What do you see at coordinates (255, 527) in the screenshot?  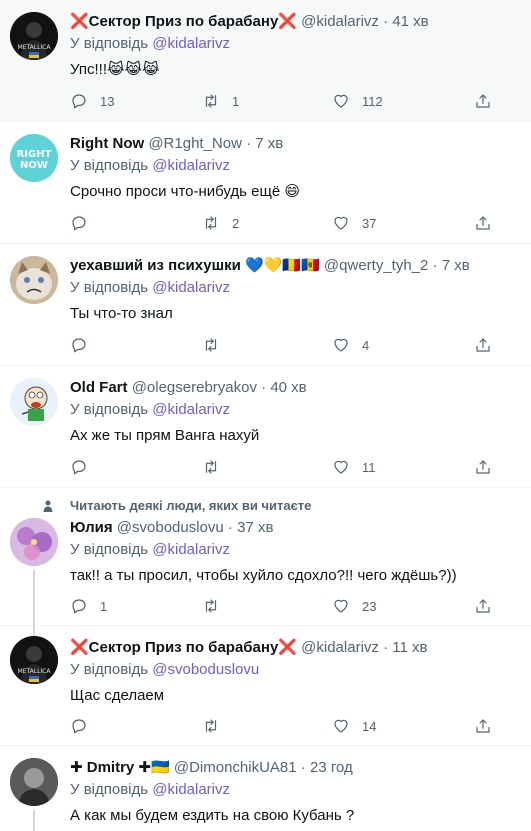 I see `timestamp: 37 хв` at bounding box center [255, 527].